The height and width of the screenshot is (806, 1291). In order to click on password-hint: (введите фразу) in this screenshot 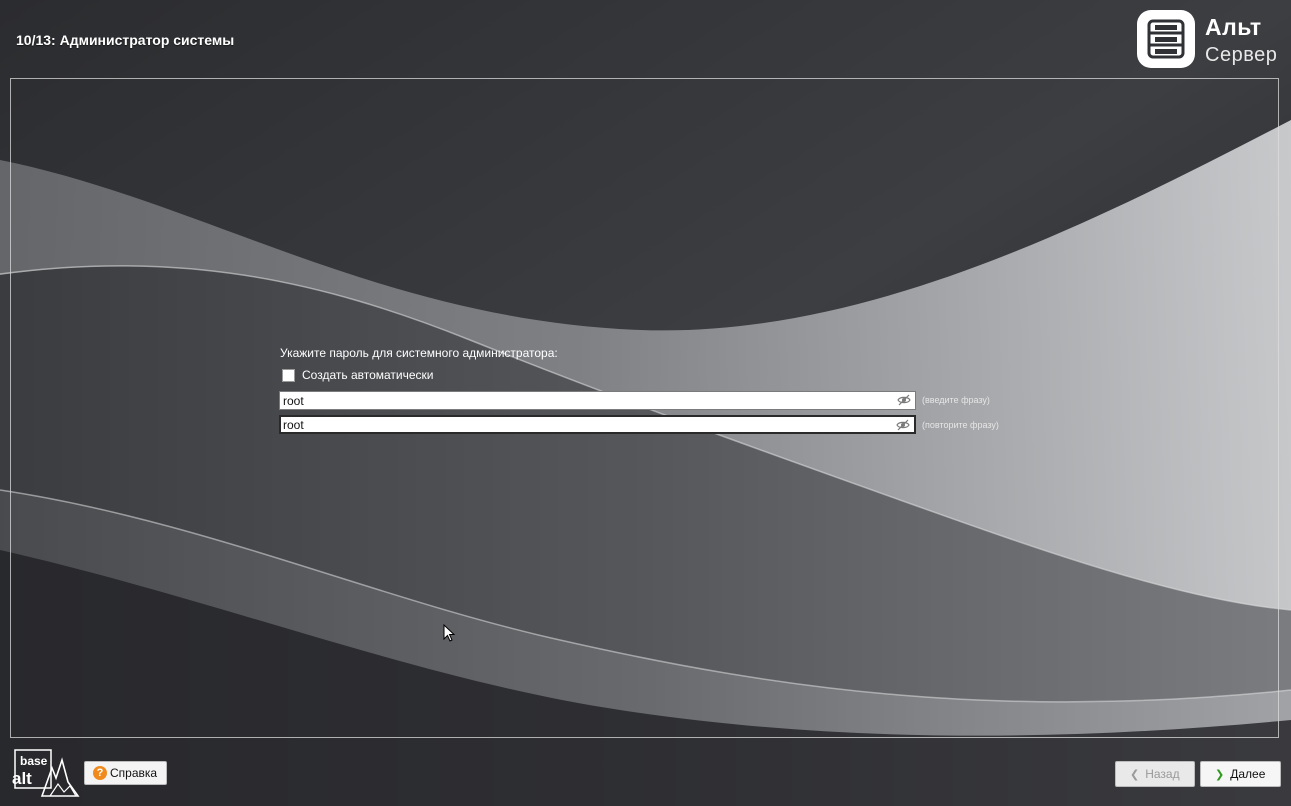, I will do `click(956, 400)`.